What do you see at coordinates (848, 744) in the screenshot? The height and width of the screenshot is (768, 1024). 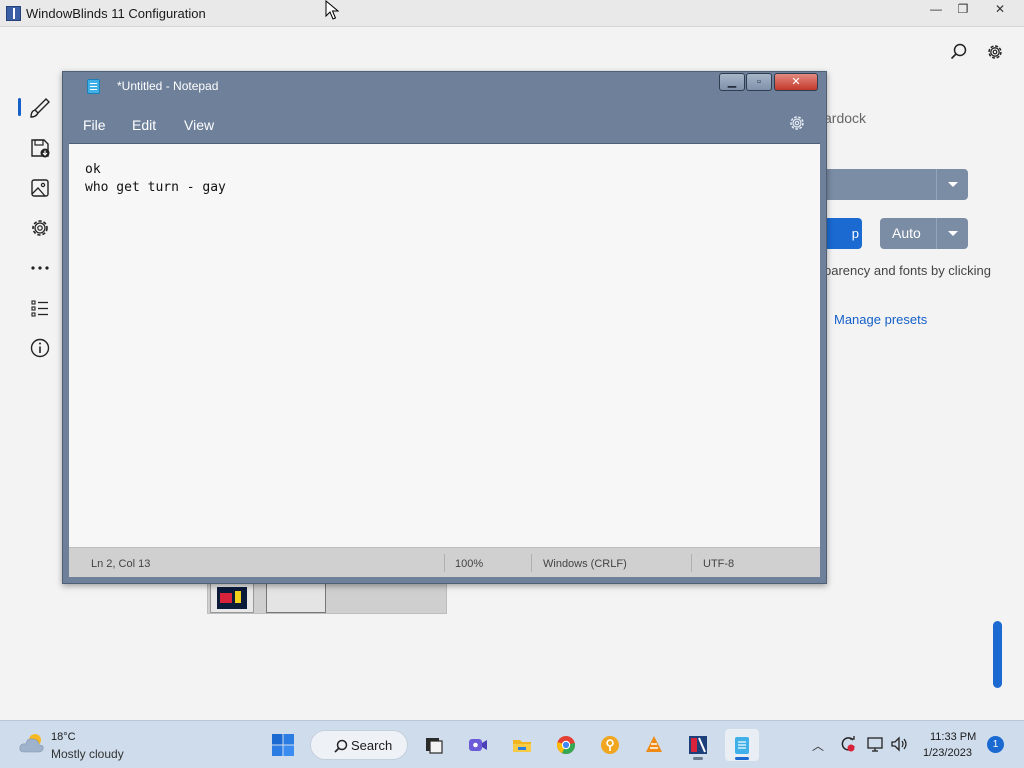 I see `sync-icon` at bounding box center [848, 744].